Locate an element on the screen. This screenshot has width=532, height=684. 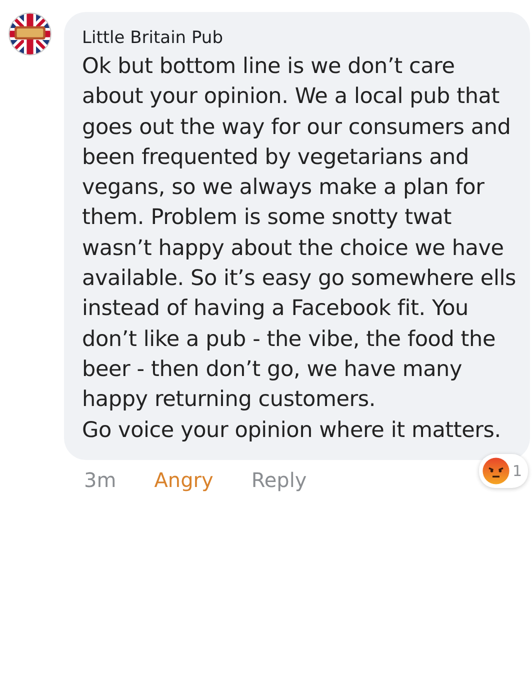
angry-face-icon is located at coordinates (496, 470).